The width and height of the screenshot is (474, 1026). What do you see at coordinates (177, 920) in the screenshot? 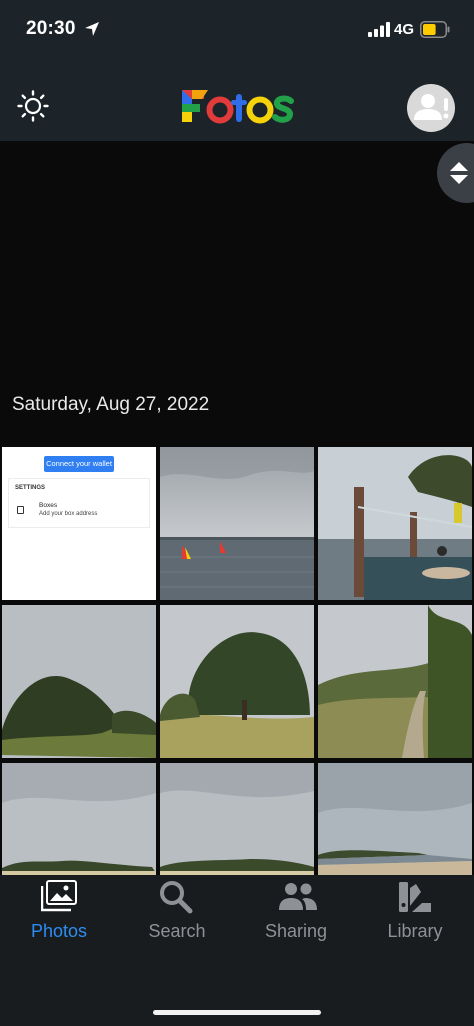
I see `tab-search: Search` at bounding box center [177, 920].